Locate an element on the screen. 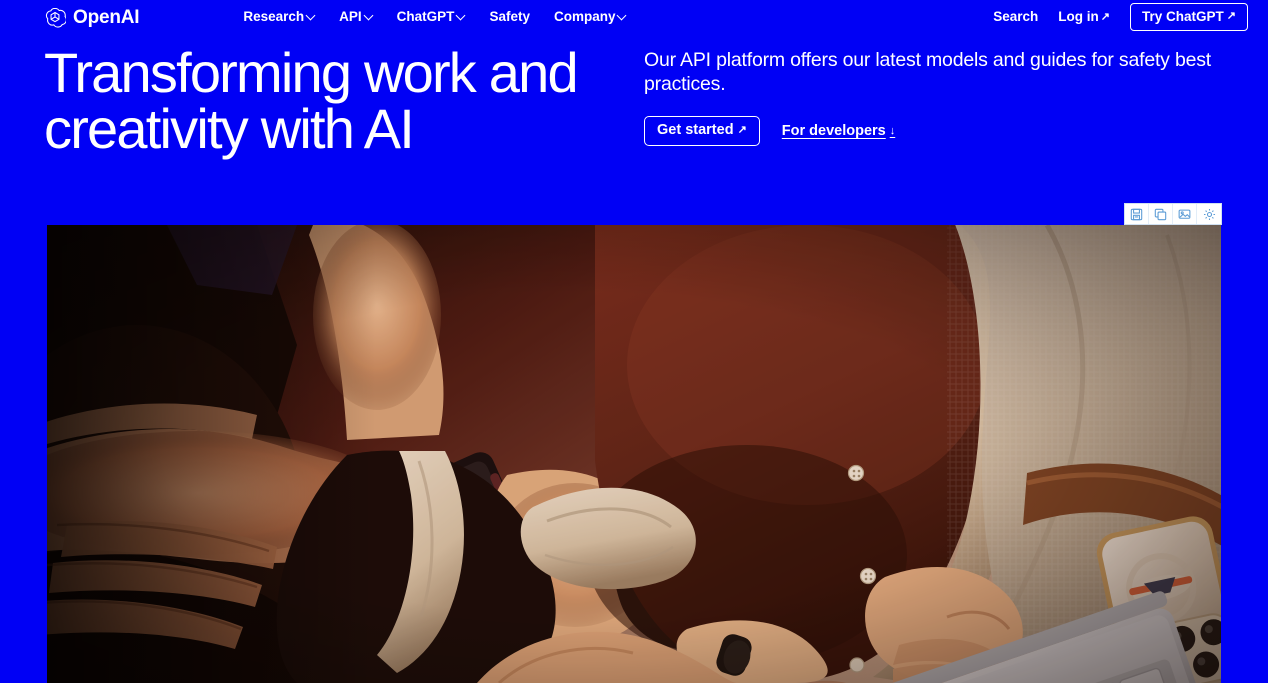  image-toolbar is located at coordinates (1173, 214).